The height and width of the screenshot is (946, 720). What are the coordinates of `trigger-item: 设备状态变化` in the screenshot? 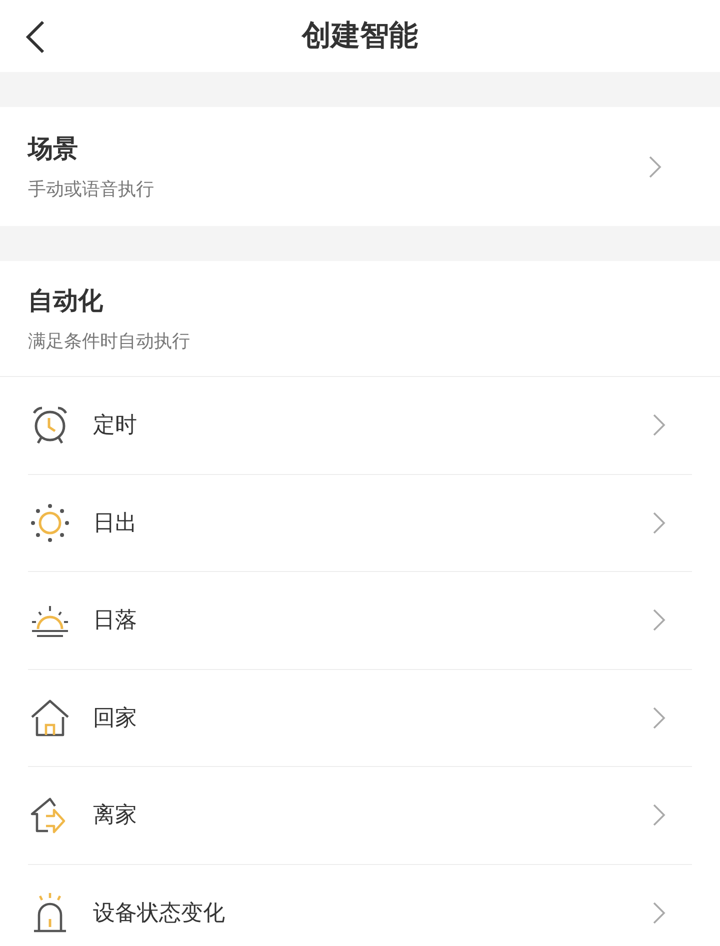 It's located at (360, 905).